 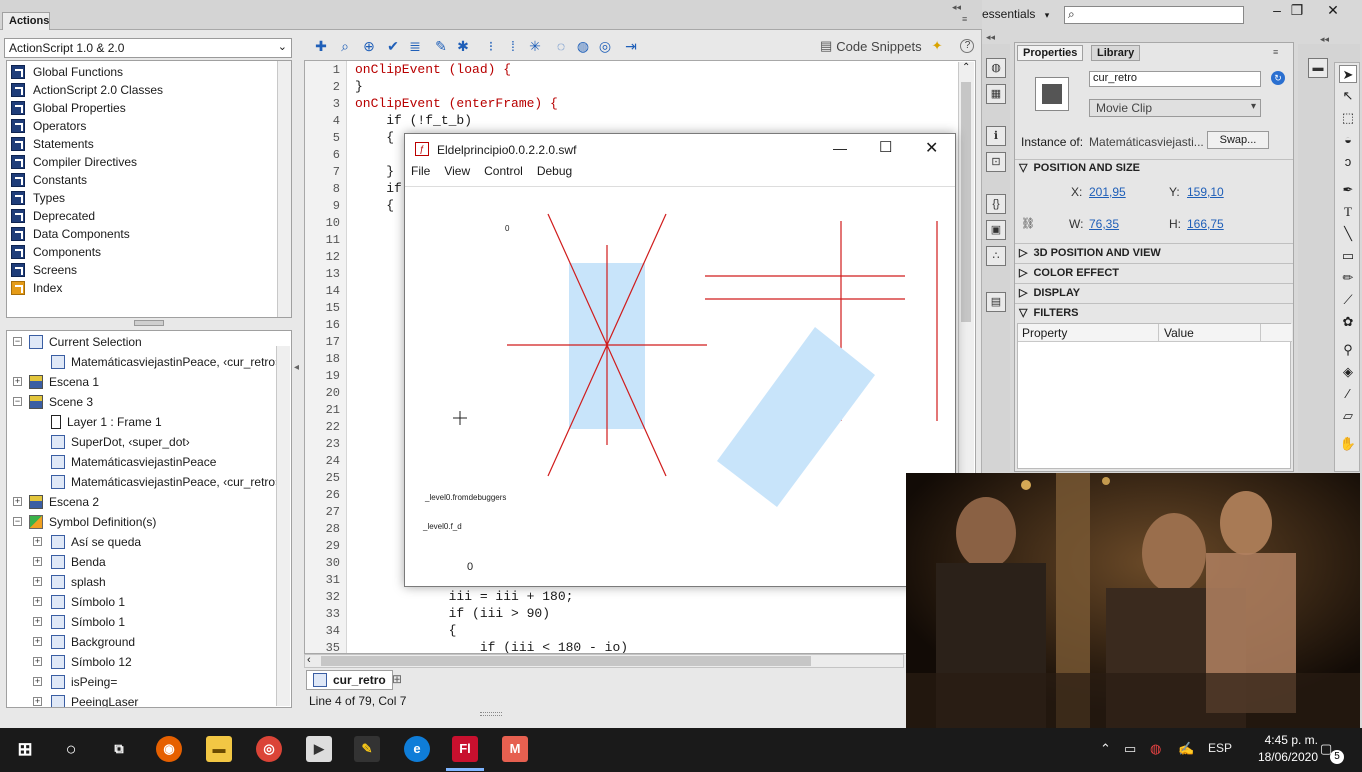 I want to click on edge-icon: e, so click(x=417, y=749).